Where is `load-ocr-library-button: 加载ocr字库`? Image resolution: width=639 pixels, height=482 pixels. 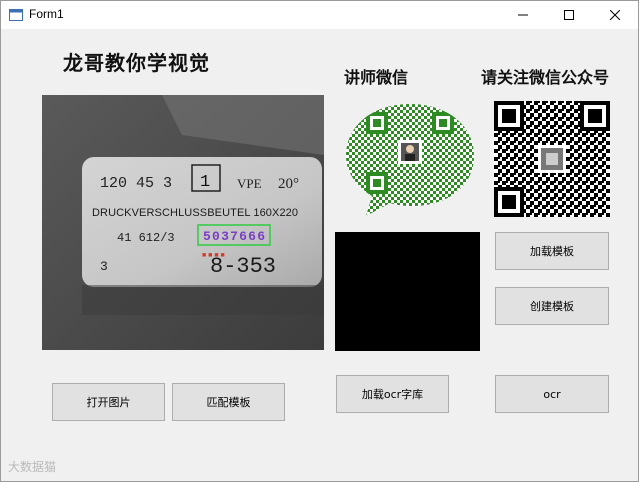
load-ocr-library-button: 加载ocr字库 is located at coordinates (392, 394).